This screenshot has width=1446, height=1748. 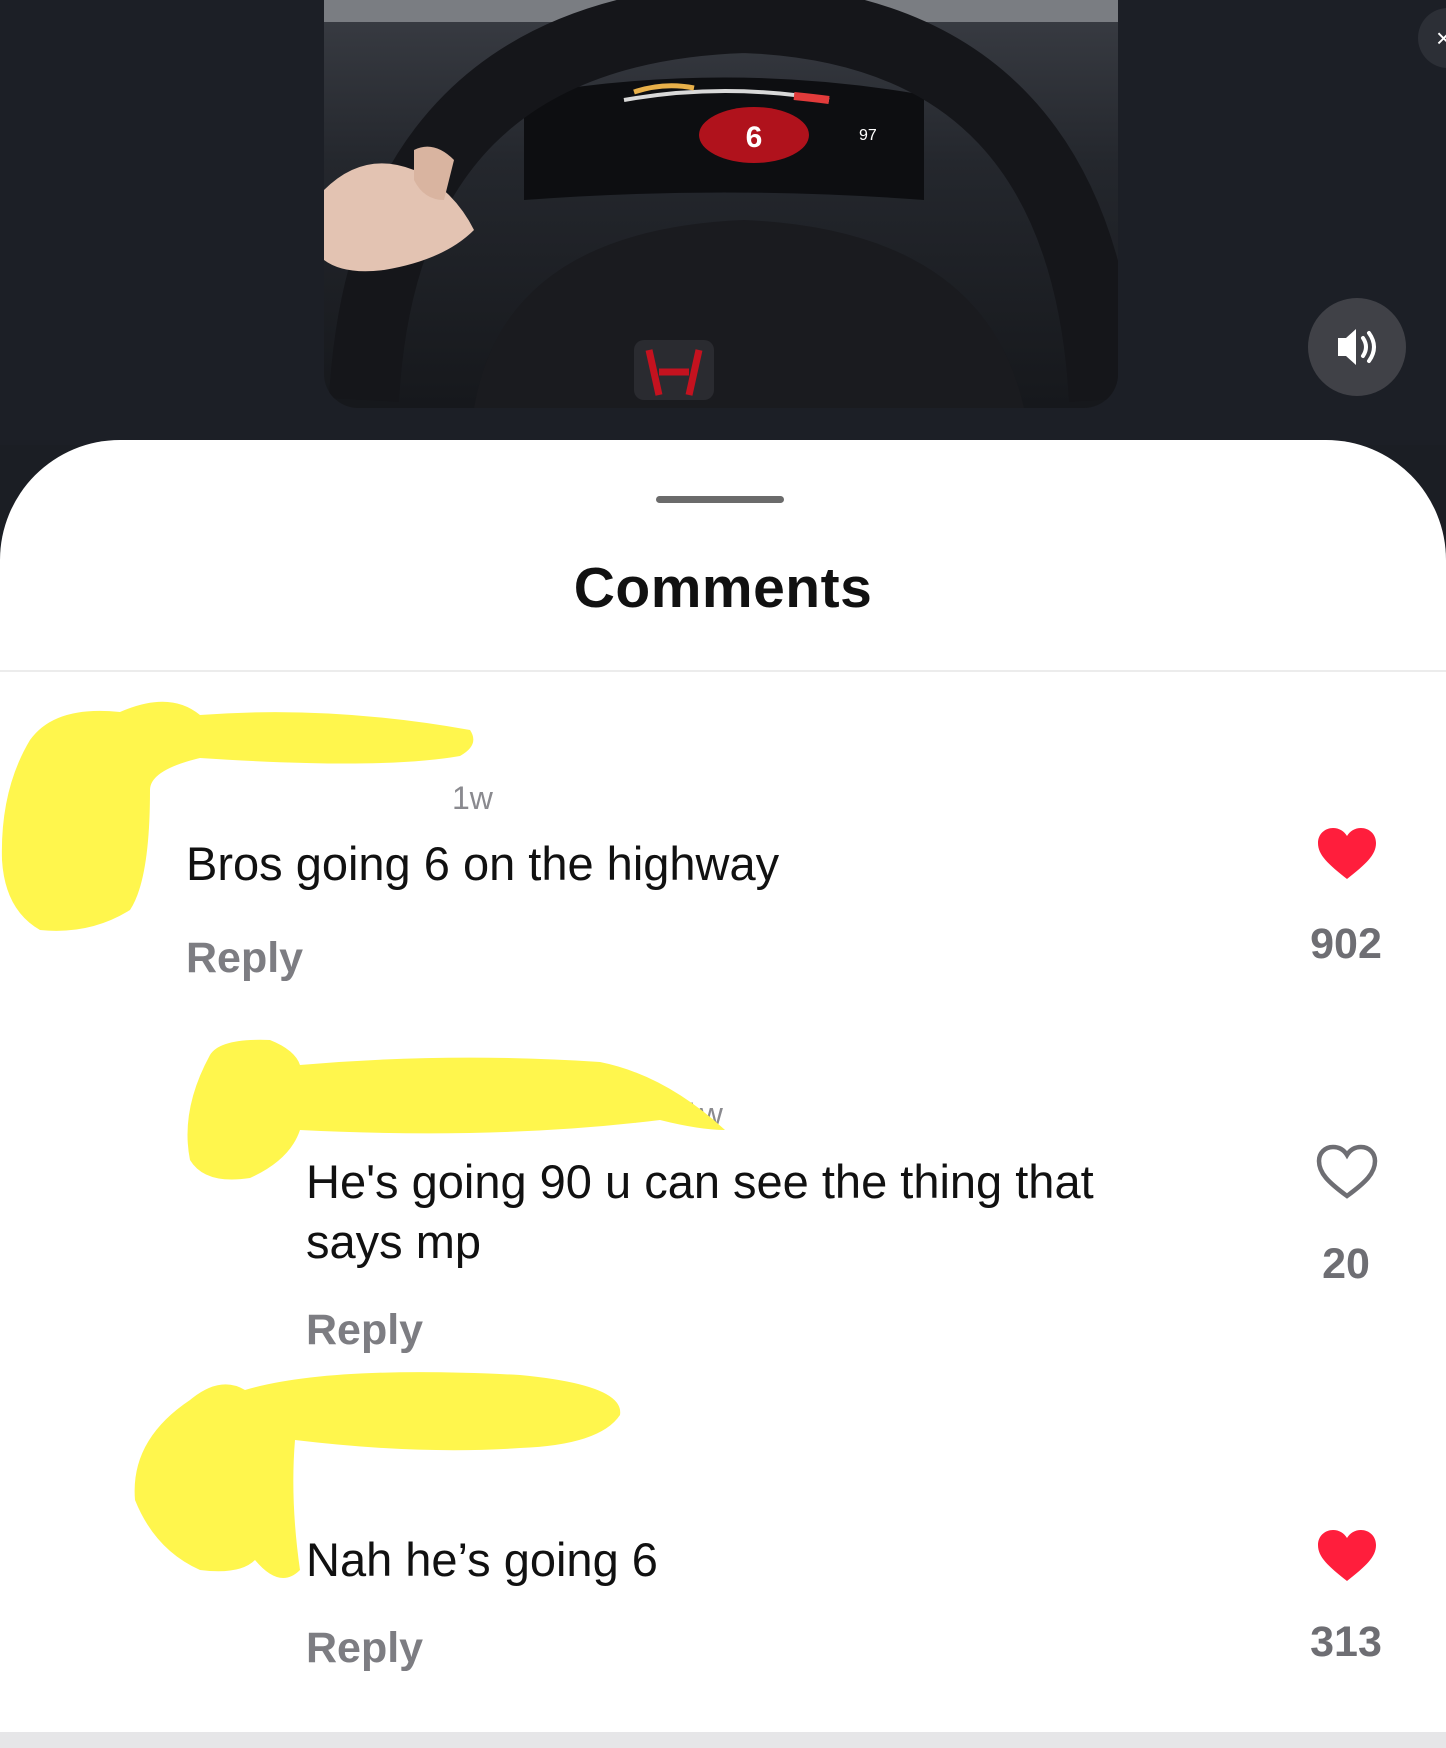 What do you see at coordinates (749, 314) in the screenshot?
I see `steering-wheel-hub` at bounding box center [749, 314].